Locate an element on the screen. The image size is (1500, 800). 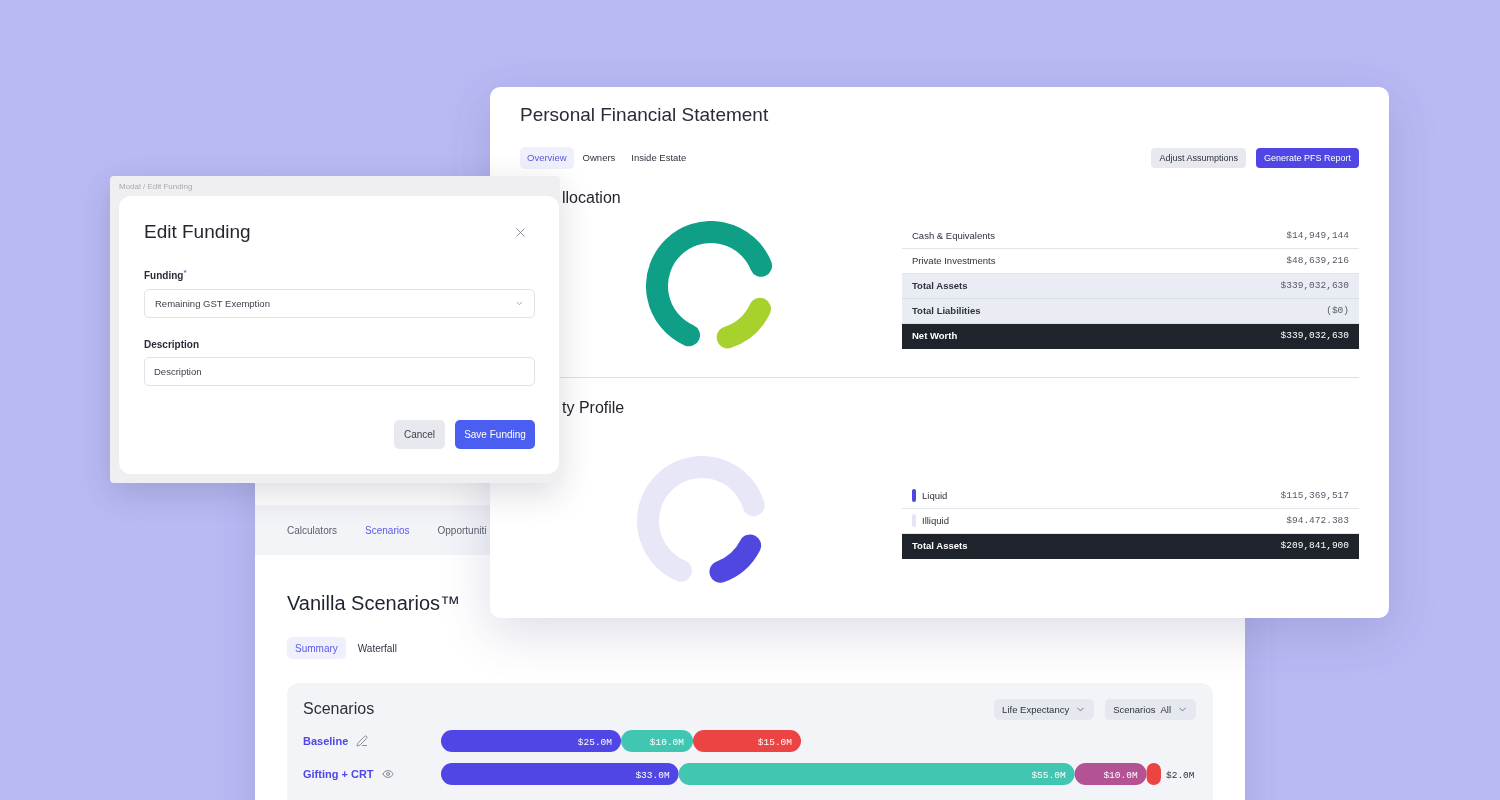
assumptions-button: Adjust Assumptions is located at coordinates (1198, 157).